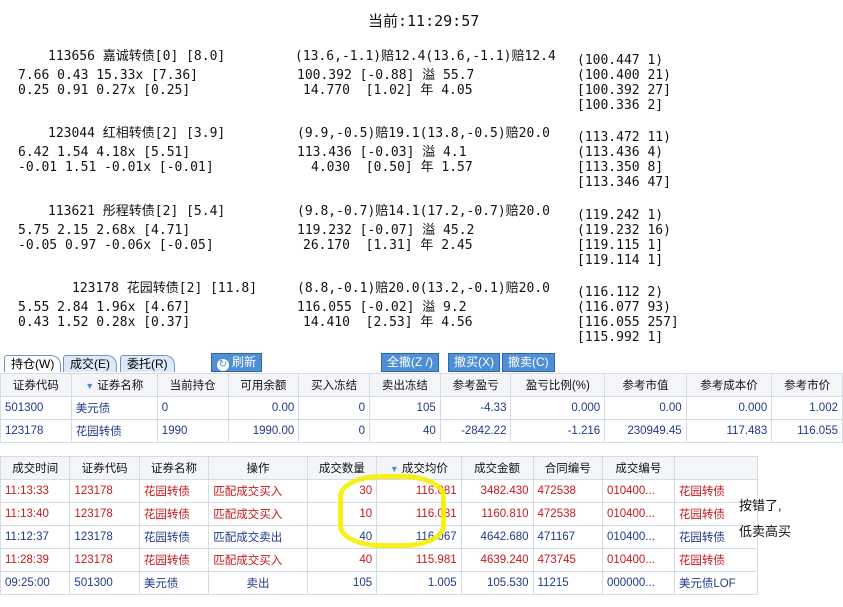 The width and height of the screenshot is (843, 607). What do you see at coordinates (567, 491) in the screenshot?
I see `cell-contract-no: 472538` at bounding box center [567, 491].